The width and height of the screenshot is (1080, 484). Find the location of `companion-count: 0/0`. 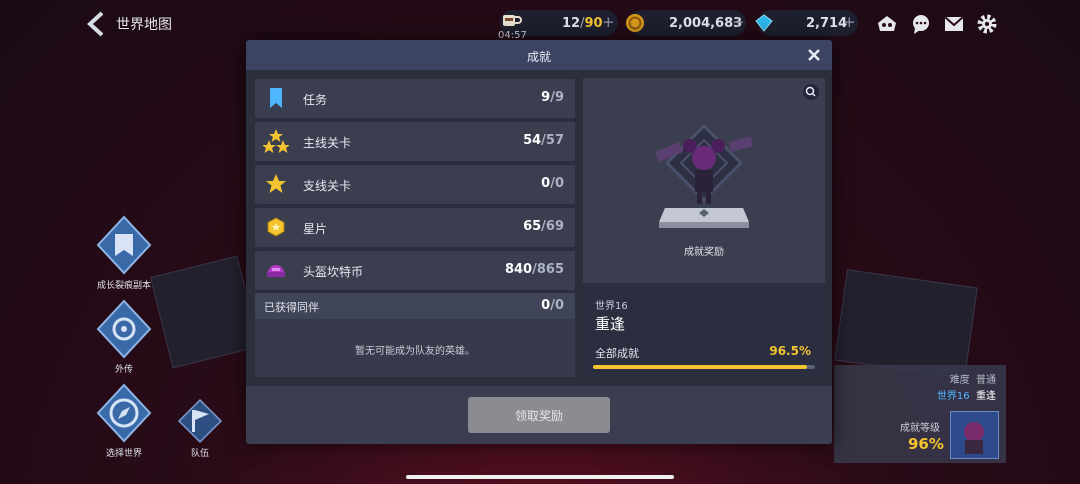

companion-count: 0/0 is located at coordinates (552, 305).